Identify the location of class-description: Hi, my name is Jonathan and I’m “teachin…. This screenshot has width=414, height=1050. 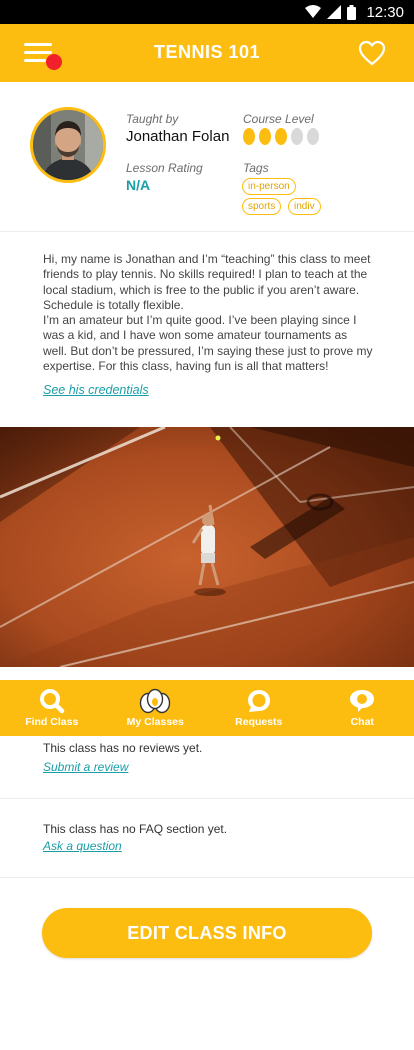
(208, 313).